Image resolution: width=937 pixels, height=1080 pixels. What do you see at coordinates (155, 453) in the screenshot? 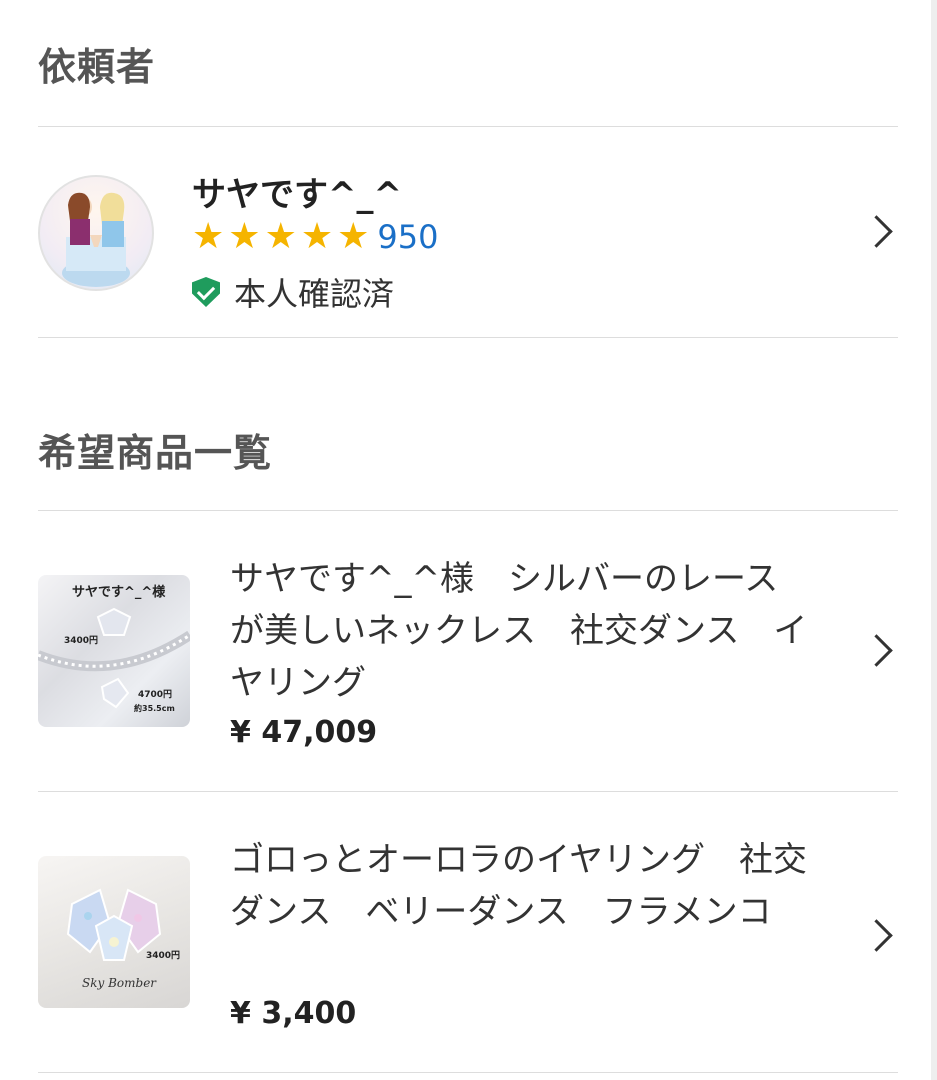
I see `wishlist-section-title: 希望商品一覧` at bounding box center [155, 453].